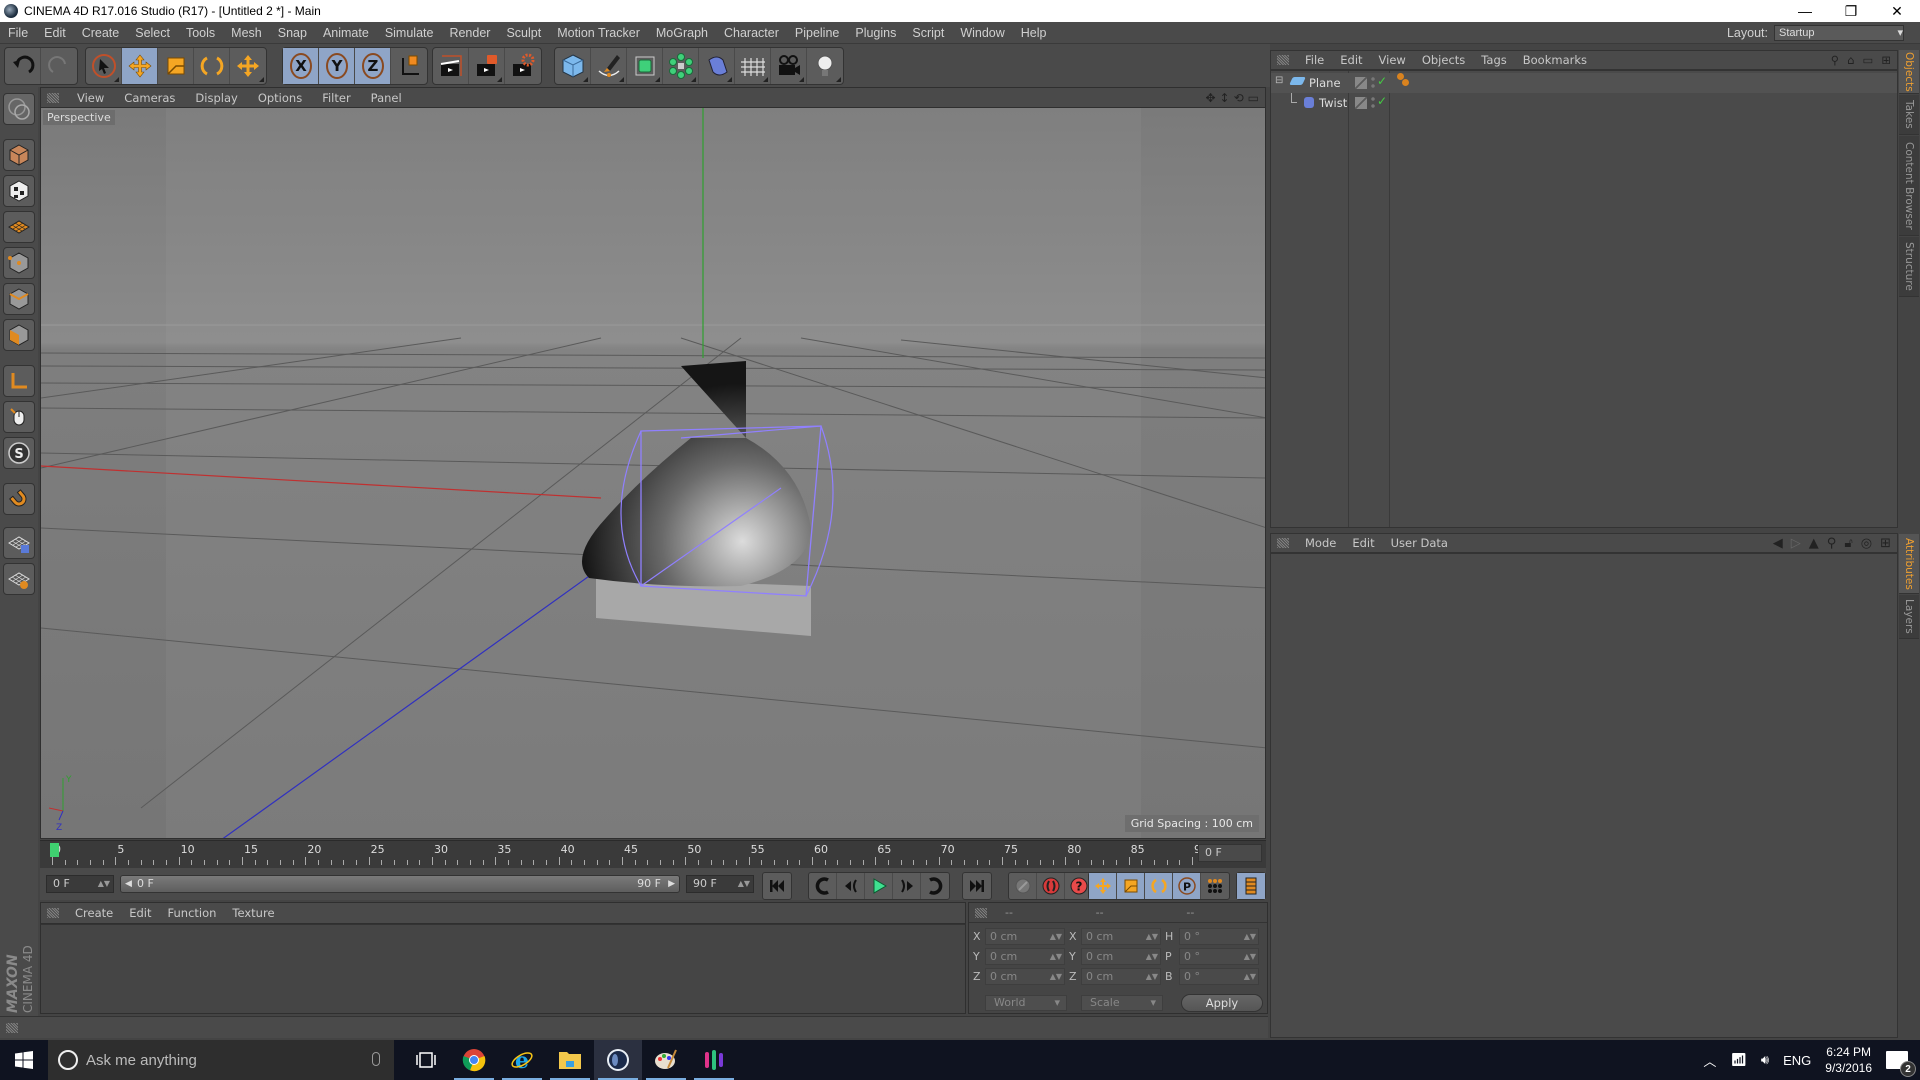 The height and width of the screenshot is (1080, 1920). Describe the element at coordinates (54, 850) in the screenshot. I see `current-frame-marker` at that location.